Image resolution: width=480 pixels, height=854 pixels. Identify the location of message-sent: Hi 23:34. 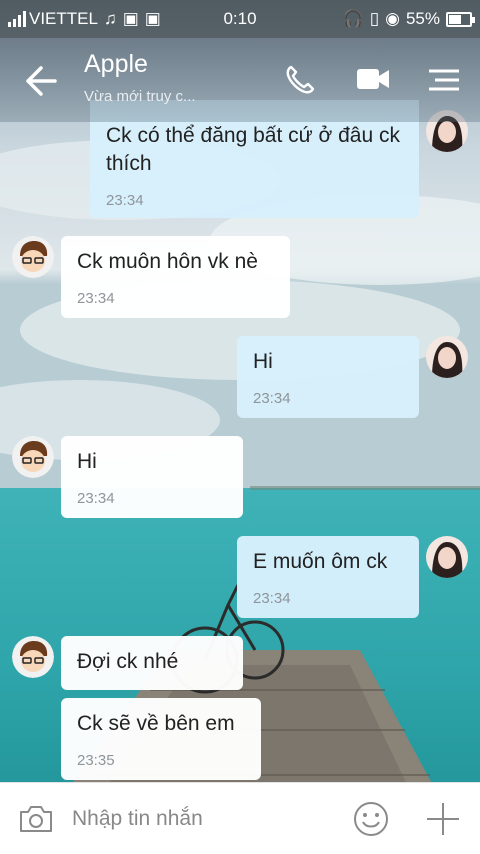
(328, 377).